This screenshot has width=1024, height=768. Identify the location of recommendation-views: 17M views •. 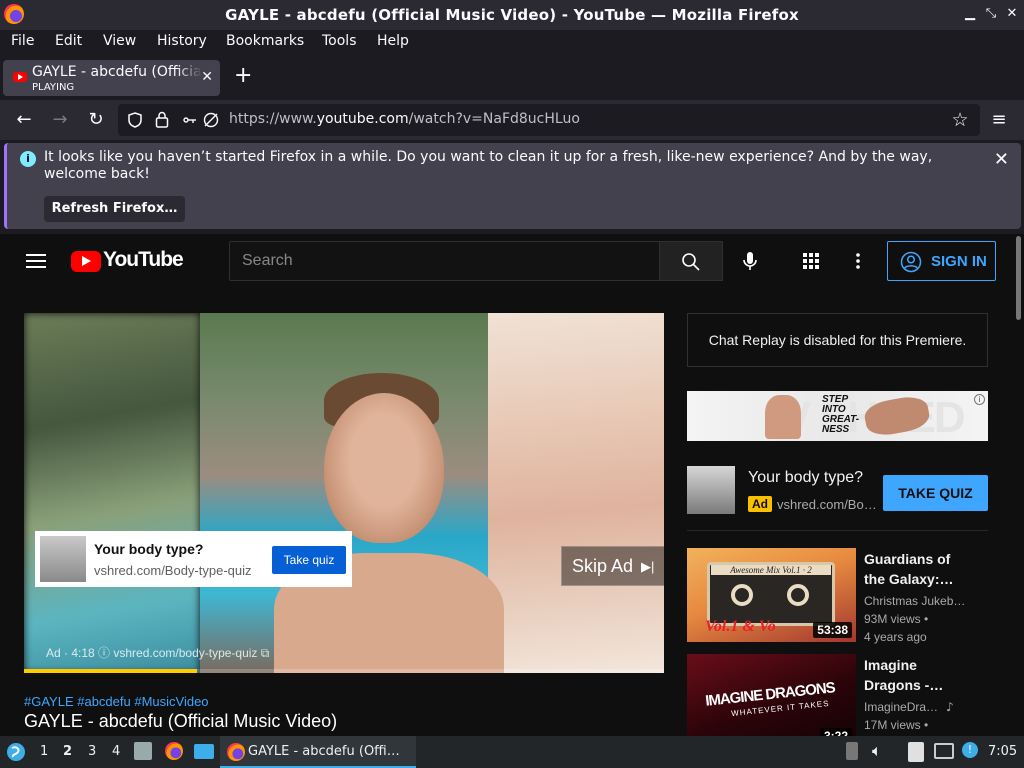
(896, 725).